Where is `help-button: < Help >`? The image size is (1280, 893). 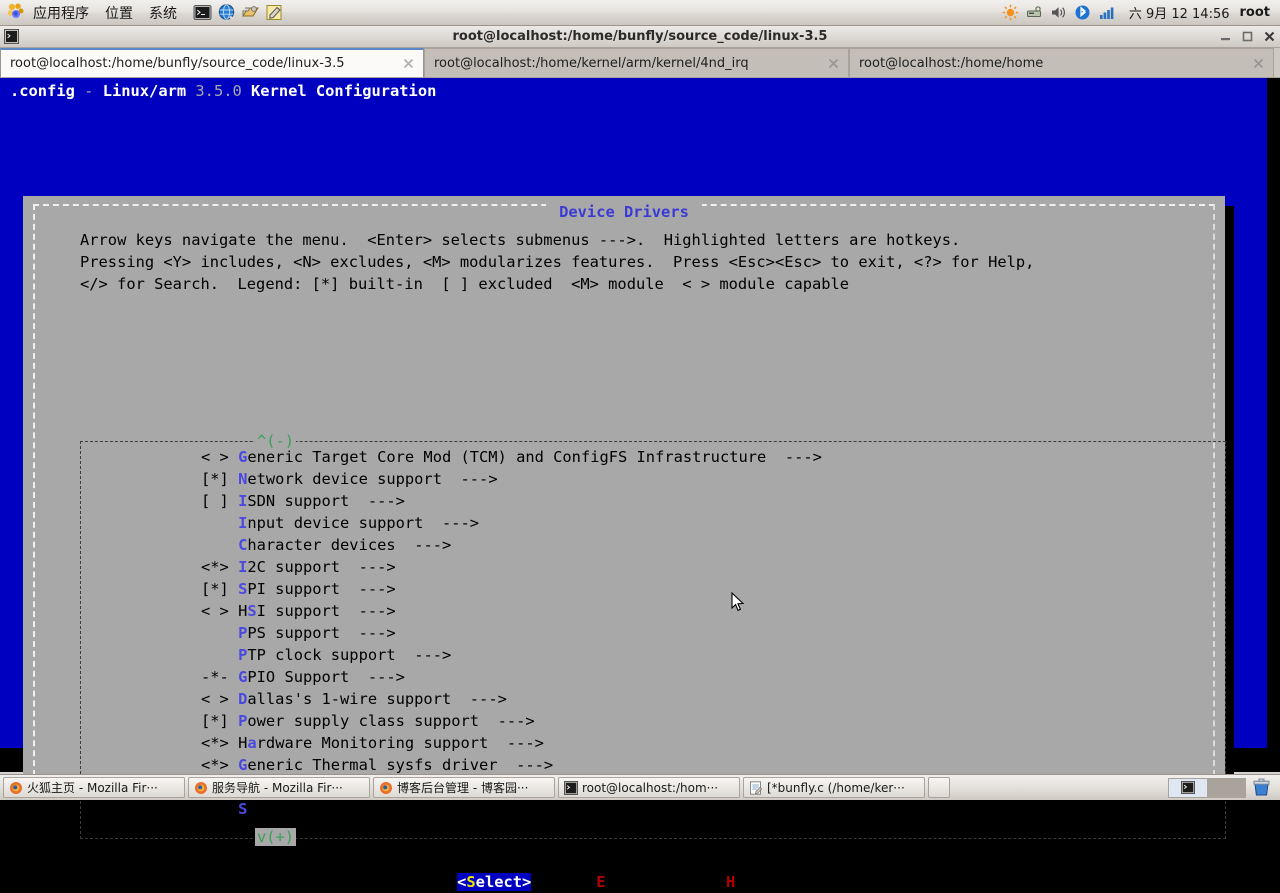 help-button: < Help > is located at coordinates (744, 882).